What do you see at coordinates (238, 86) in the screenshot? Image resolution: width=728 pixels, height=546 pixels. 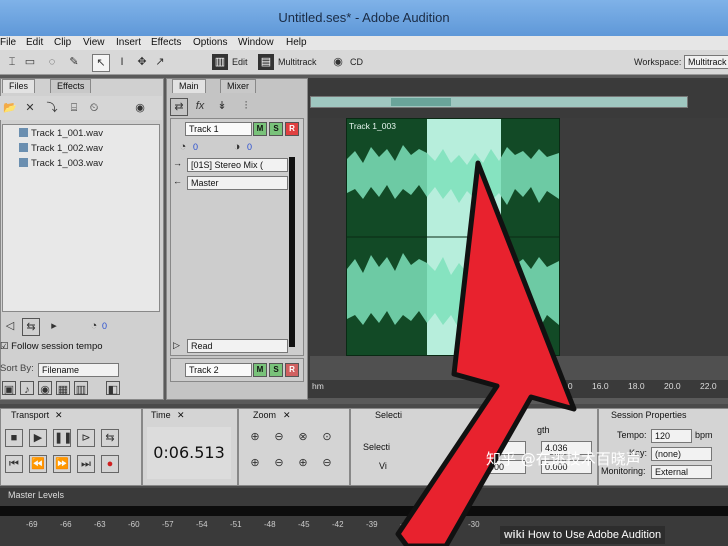 I see `tab-mixer: Mixer` at bounding box center [238, 86].